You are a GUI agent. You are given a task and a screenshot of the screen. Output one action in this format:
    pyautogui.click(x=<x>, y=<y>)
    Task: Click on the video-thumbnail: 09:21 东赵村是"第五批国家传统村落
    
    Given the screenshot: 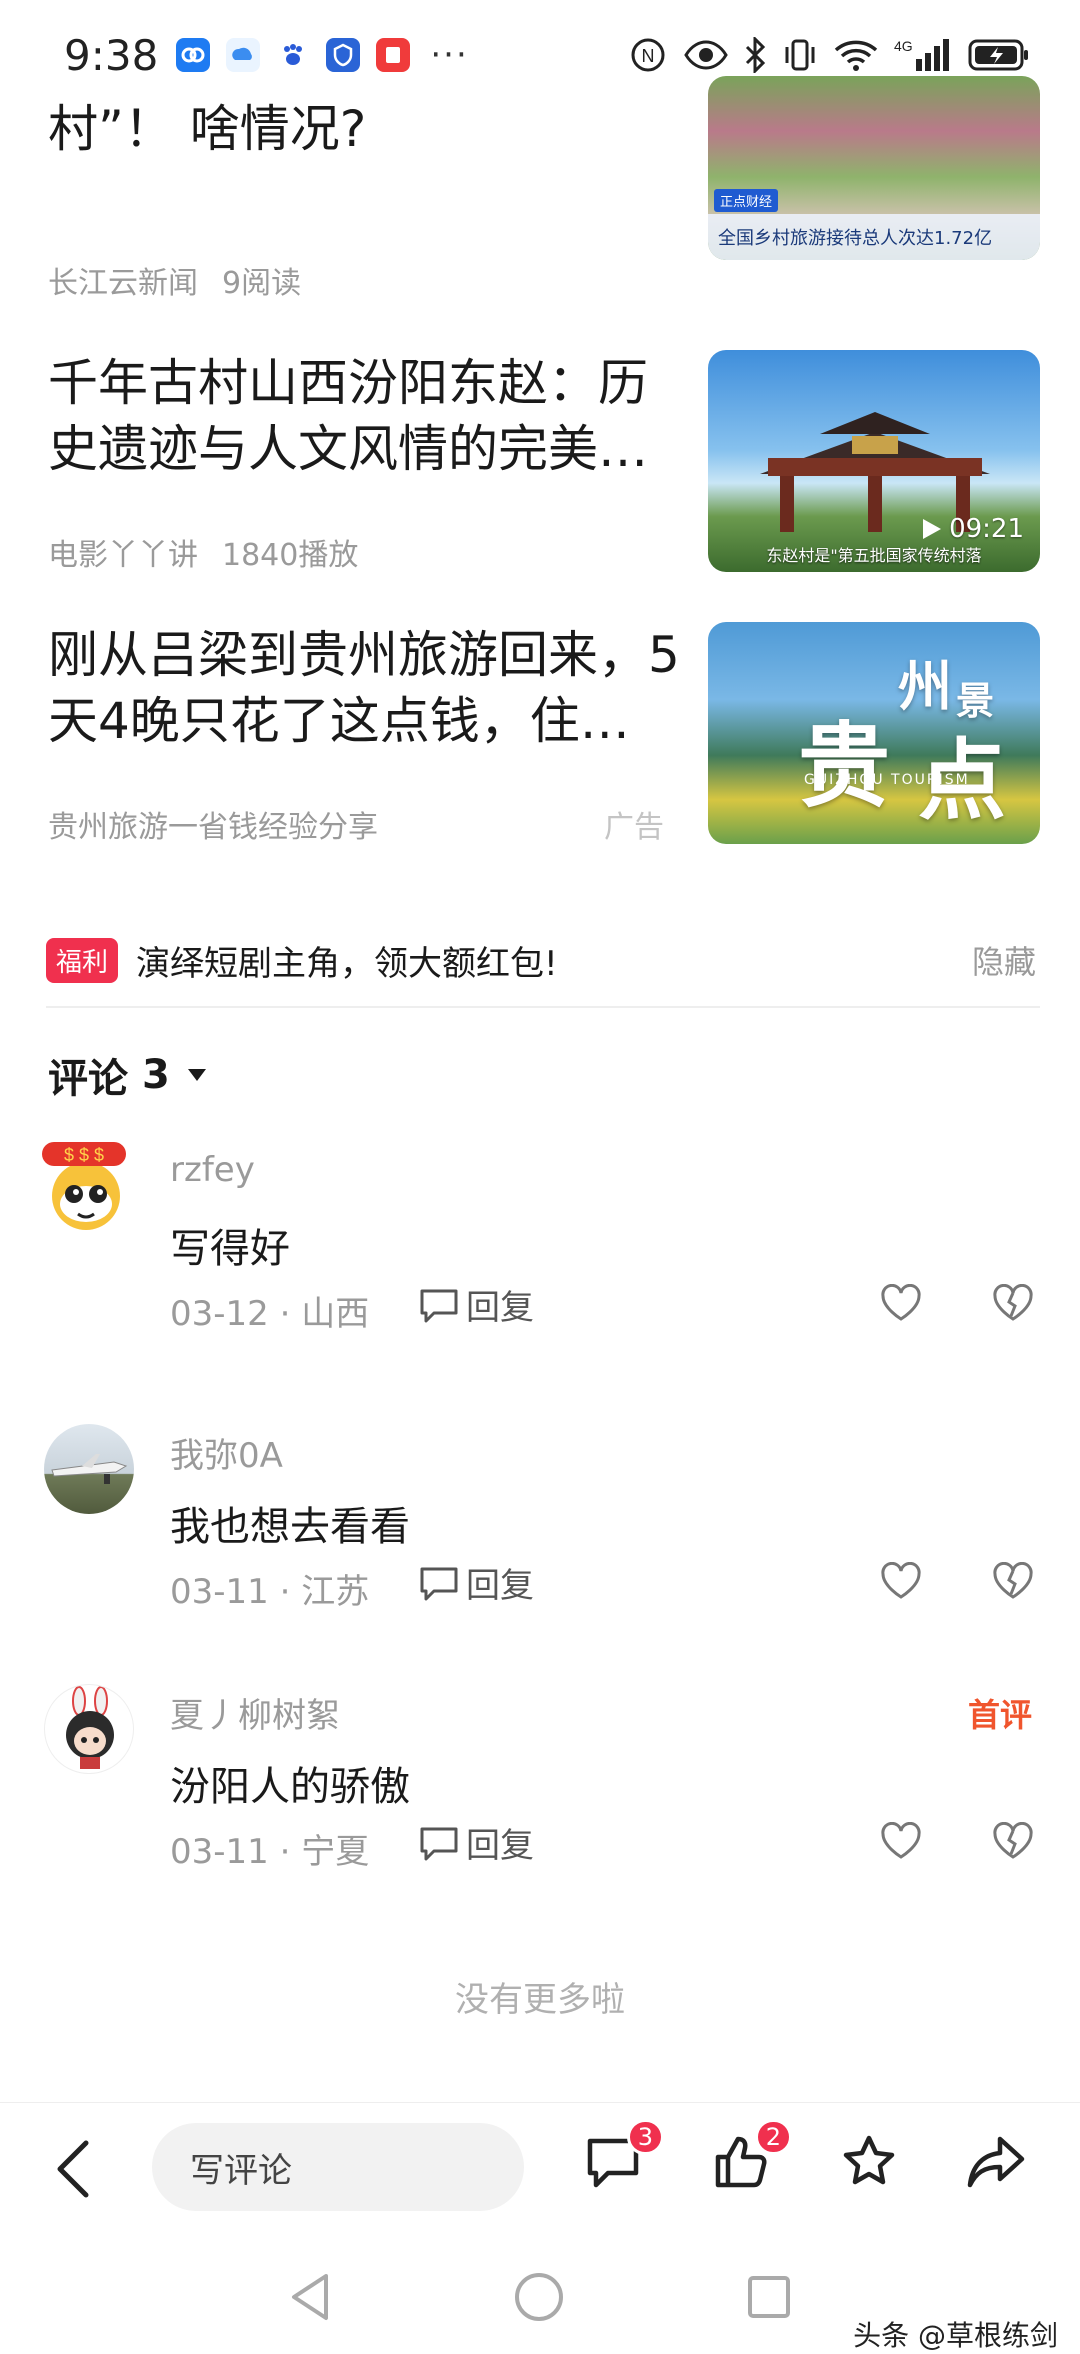 What is the action you would take?
    pyautogui.click(x=874, y=461)
    